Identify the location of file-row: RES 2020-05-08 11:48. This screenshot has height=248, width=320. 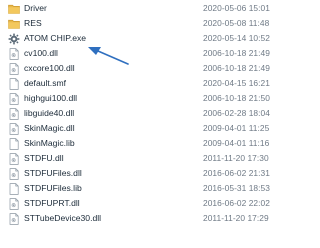
(140, 23).